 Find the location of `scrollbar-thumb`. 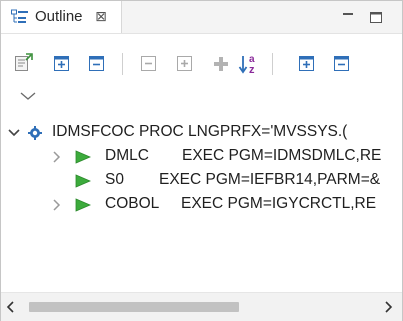

scrollbar-thumb is located at coordinates (134, 307).